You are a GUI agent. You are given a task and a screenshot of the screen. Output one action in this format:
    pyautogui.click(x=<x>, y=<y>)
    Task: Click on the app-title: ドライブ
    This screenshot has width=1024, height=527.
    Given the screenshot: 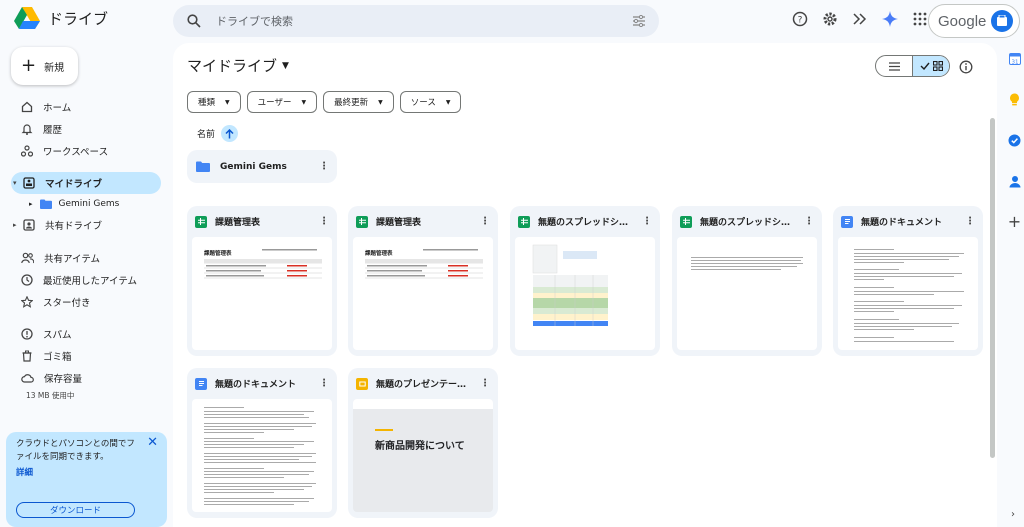 What is the action you would take?
    pyautogui.click(x=78, y=18)
    